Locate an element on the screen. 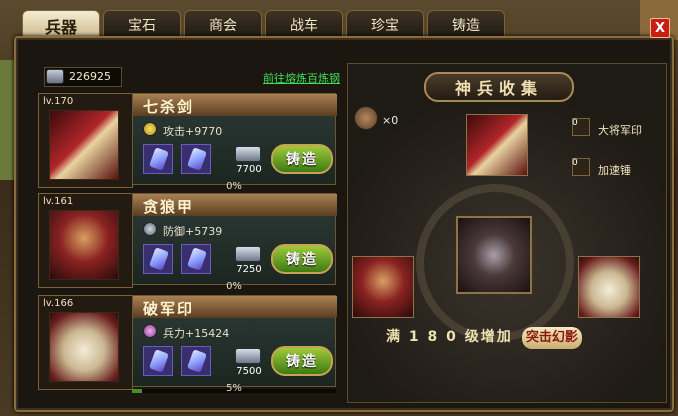 The width and height of the screenshot is (678, 416). weapon-level: lv.161 is located at coordinates (58, 201).